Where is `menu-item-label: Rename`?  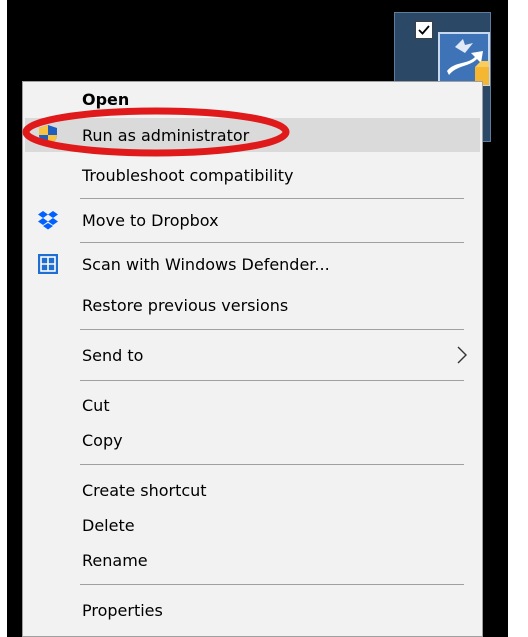 menu-item-label: Rename is located at coordinates (115, 560).